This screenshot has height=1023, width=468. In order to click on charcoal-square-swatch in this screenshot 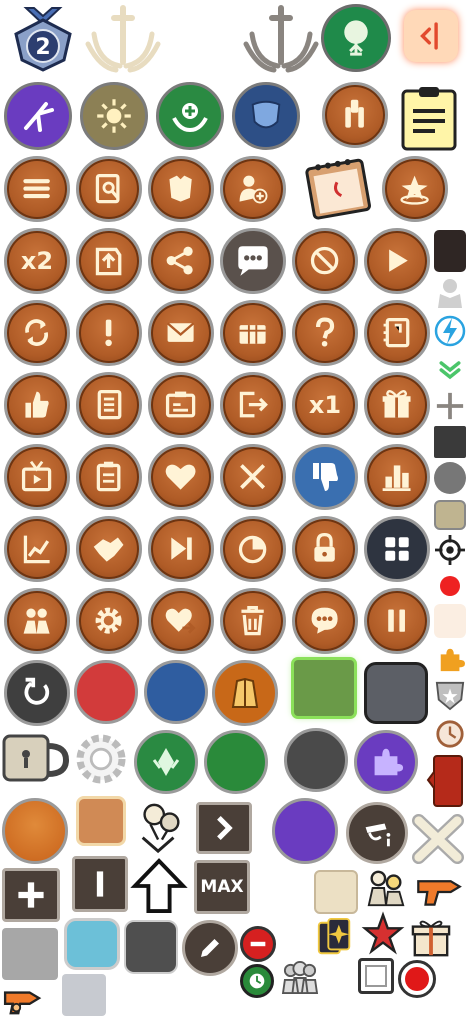, I will do `click(450, 442)`.